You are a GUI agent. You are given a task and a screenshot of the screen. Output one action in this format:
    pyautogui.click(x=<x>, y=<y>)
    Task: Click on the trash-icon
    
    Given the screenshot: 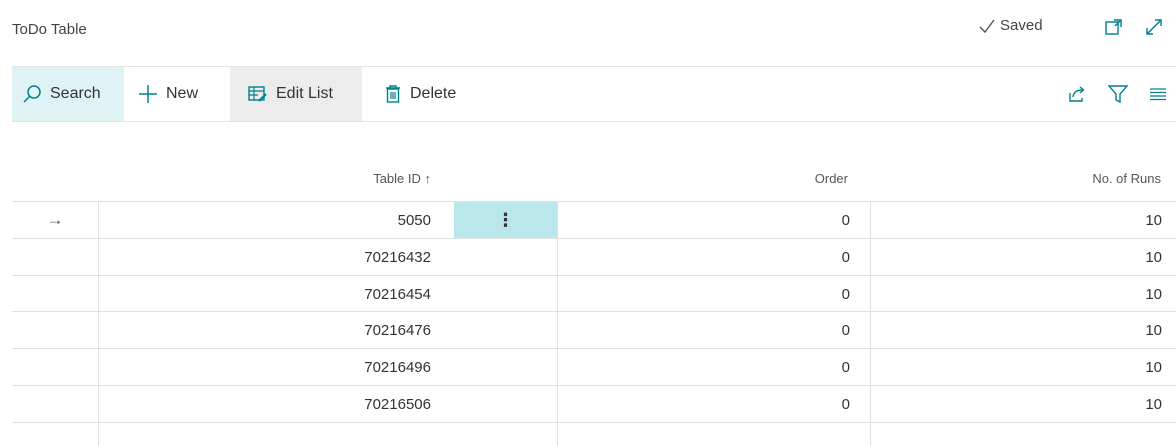 What is the action you would take?
    pyautogui.click(x=393, y=94)
    